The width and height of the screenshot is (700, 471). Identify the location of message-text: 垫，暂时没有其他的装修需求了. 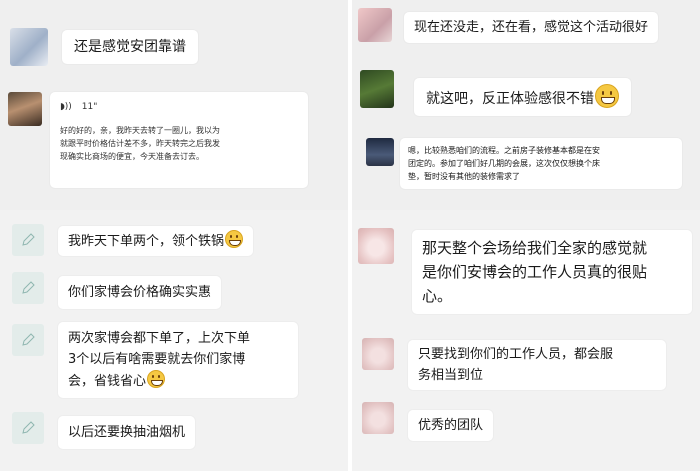
(464, 176).